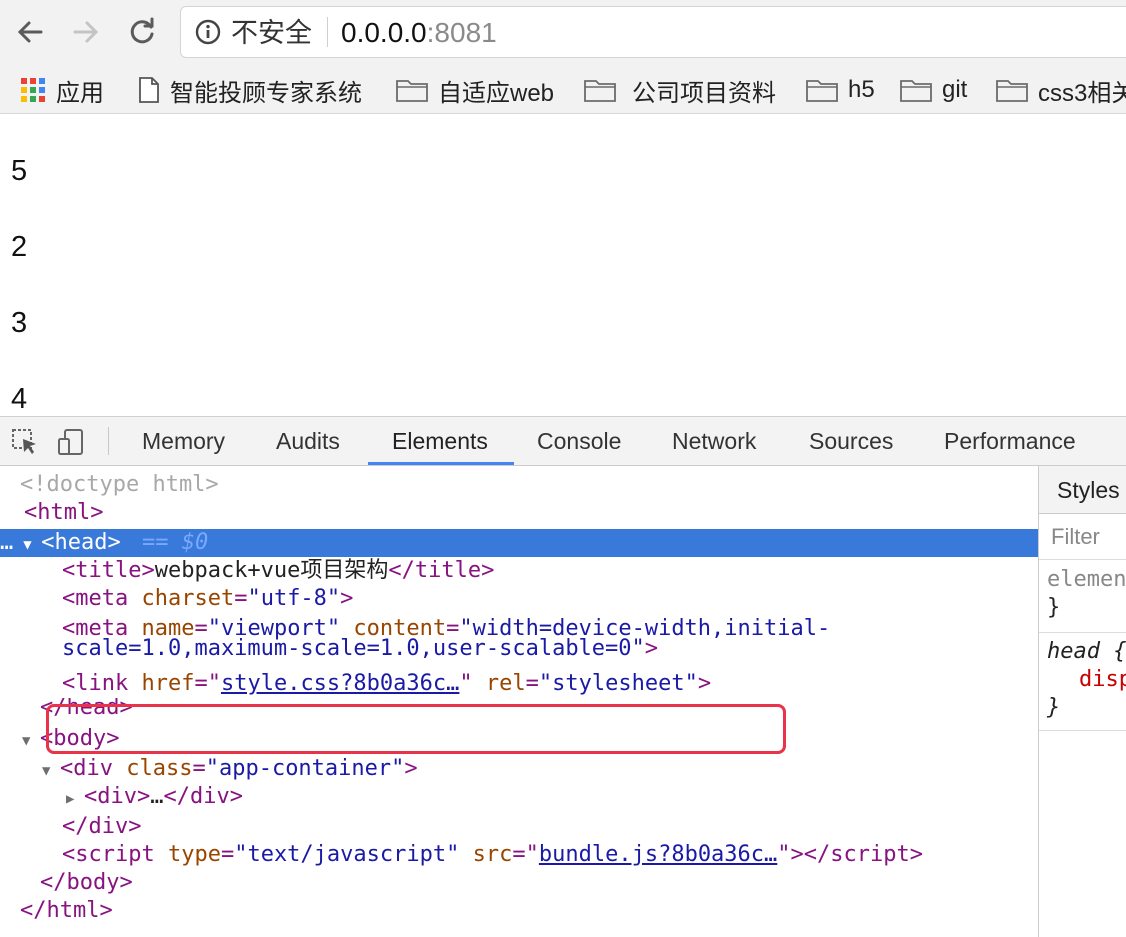 The height and width of the screenshot is (937, 1126). What do you see at coordinates (1082, 537) in the screenshot?
I see `styles-filter-input: Filter` at bounding box center [1082, 537].